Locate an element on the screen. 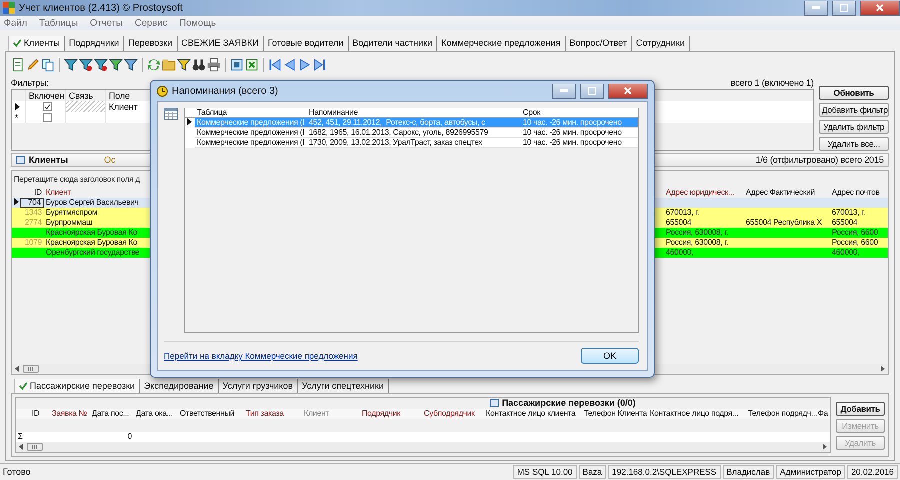 The height and width of the screenshot is (480, 900). menu-item: Сервис is located at coordinates (151, 23).